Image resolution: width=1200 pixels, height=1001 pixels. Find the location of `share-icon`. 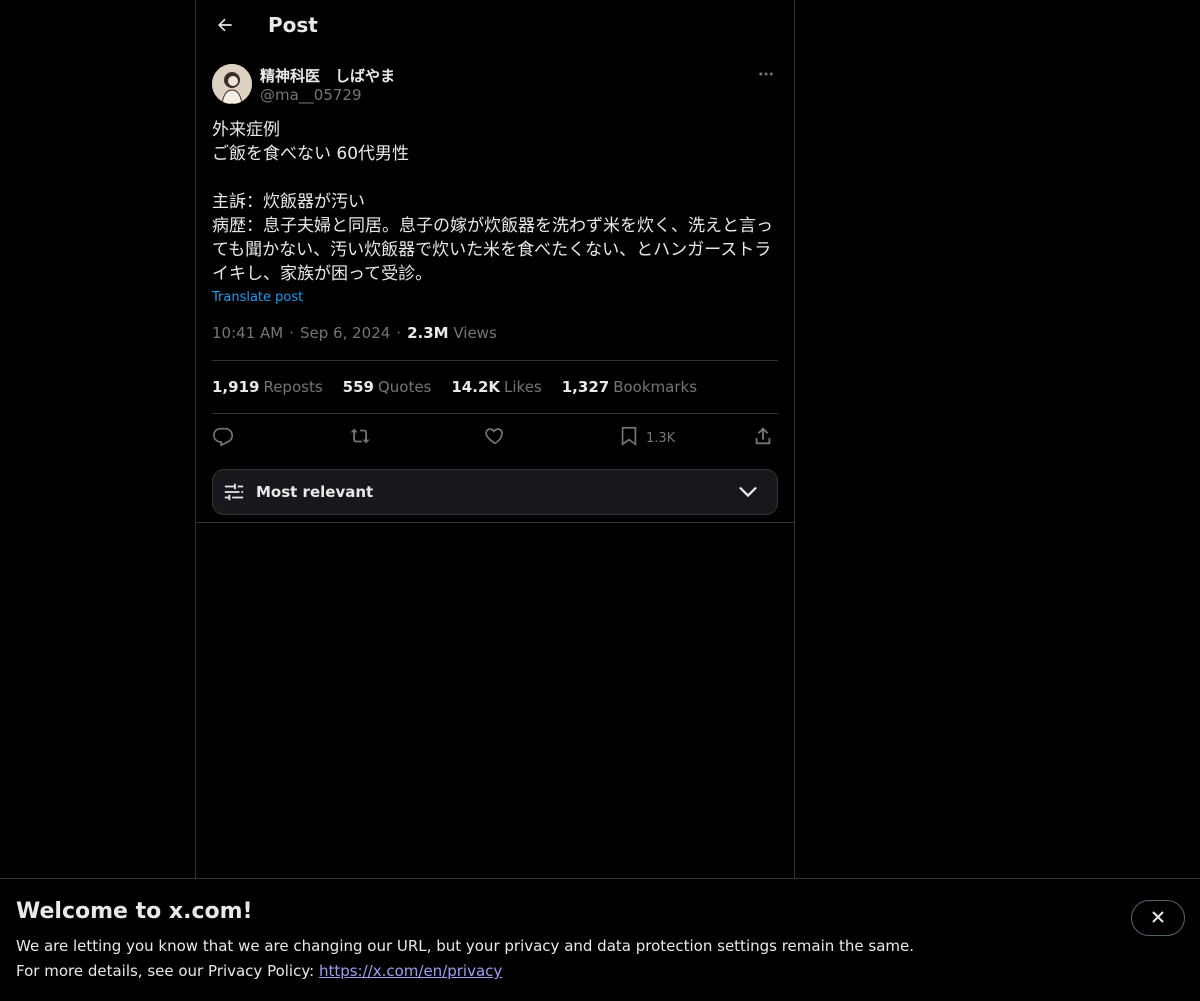

share-icon is located at coordinates (763, 438).